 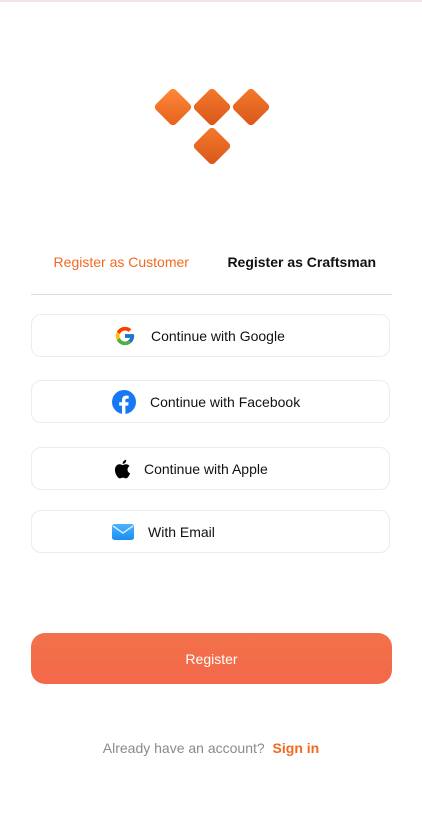 What do you see at coordinates (125, 336) in the screenshot?
I see `google-icon` at bounding box center [125, 336].